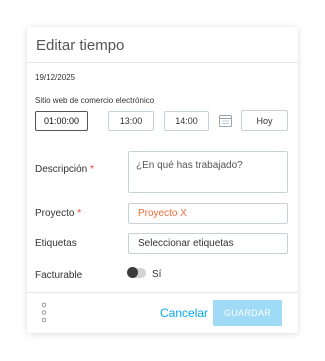 This screenshot has width=325, height=361. What do you see at coordinates (132, 272) in the screenshot?
I see `billable-toggle-knob` at bounding box center [132, 272].